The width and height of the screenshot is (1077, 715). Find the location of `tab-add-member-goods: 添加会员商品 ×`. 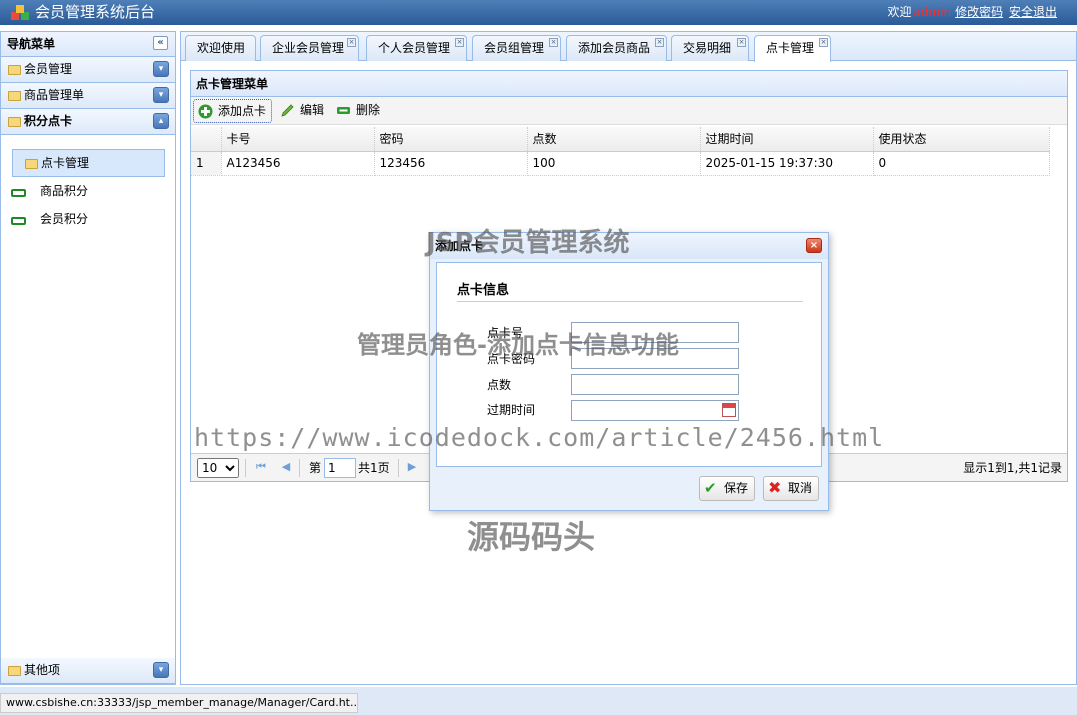

tab-add-member-goods: 添加会员商品 × is located at coordinates (616, 48).